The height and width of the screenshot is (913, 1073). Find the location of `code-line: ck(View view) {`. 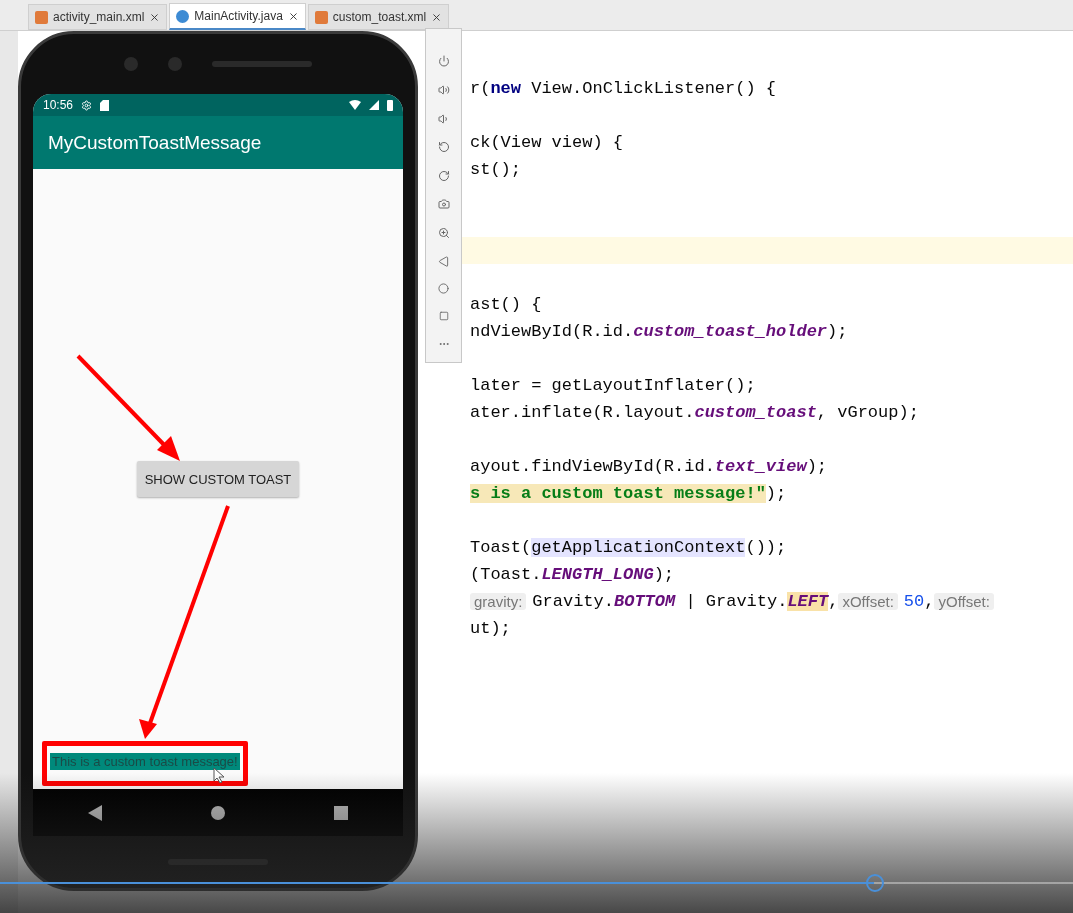

code-line: ck(View view) { is located at coordinates (547, 143).